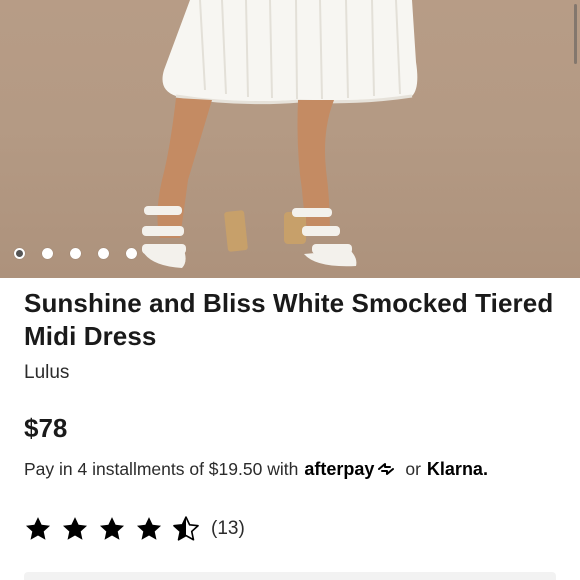 This screenshot has height=580, width=580. What do you see at coordinates (457, 469) in the screenshot?
I see `klarna-logo: Klarna.` at bounding box center [457, 469].